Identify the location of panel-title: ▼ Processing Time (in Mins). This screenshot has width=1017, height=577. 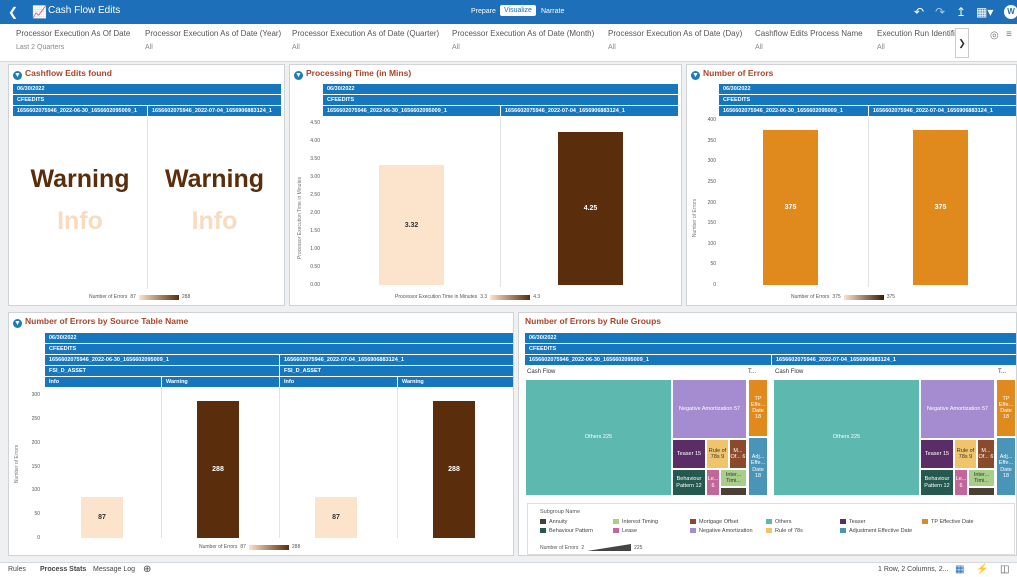
(353, 74).